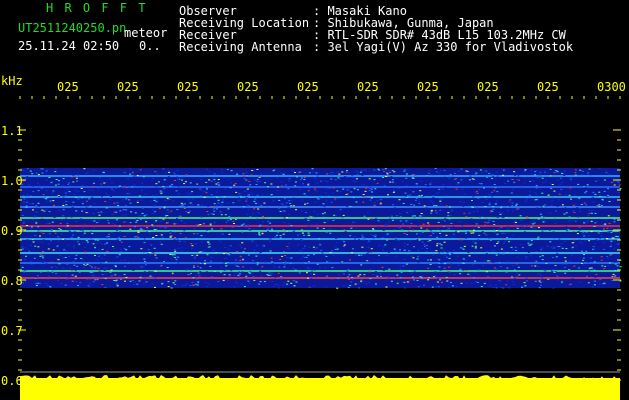 Image resolution: width=629 pixels, height=400 pixels. What do you see at coordinates (97, 8) in the screenshot?
I see `hrofft-logo: H R O F F T` at bounding box center [97, 8].